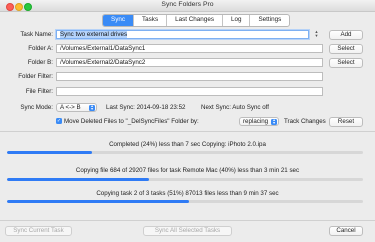  I want to click on stepper-down-icon: ▼, so click(316, 36).